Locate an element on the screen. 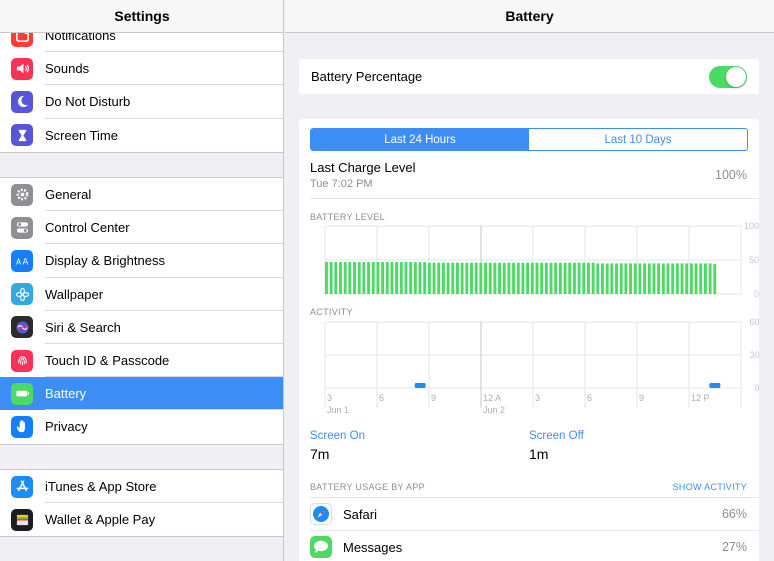 The height and width of the screenshot is (561, 774). sidebar-item-screen-time: Screen Time is located at coordinates (141, 135).